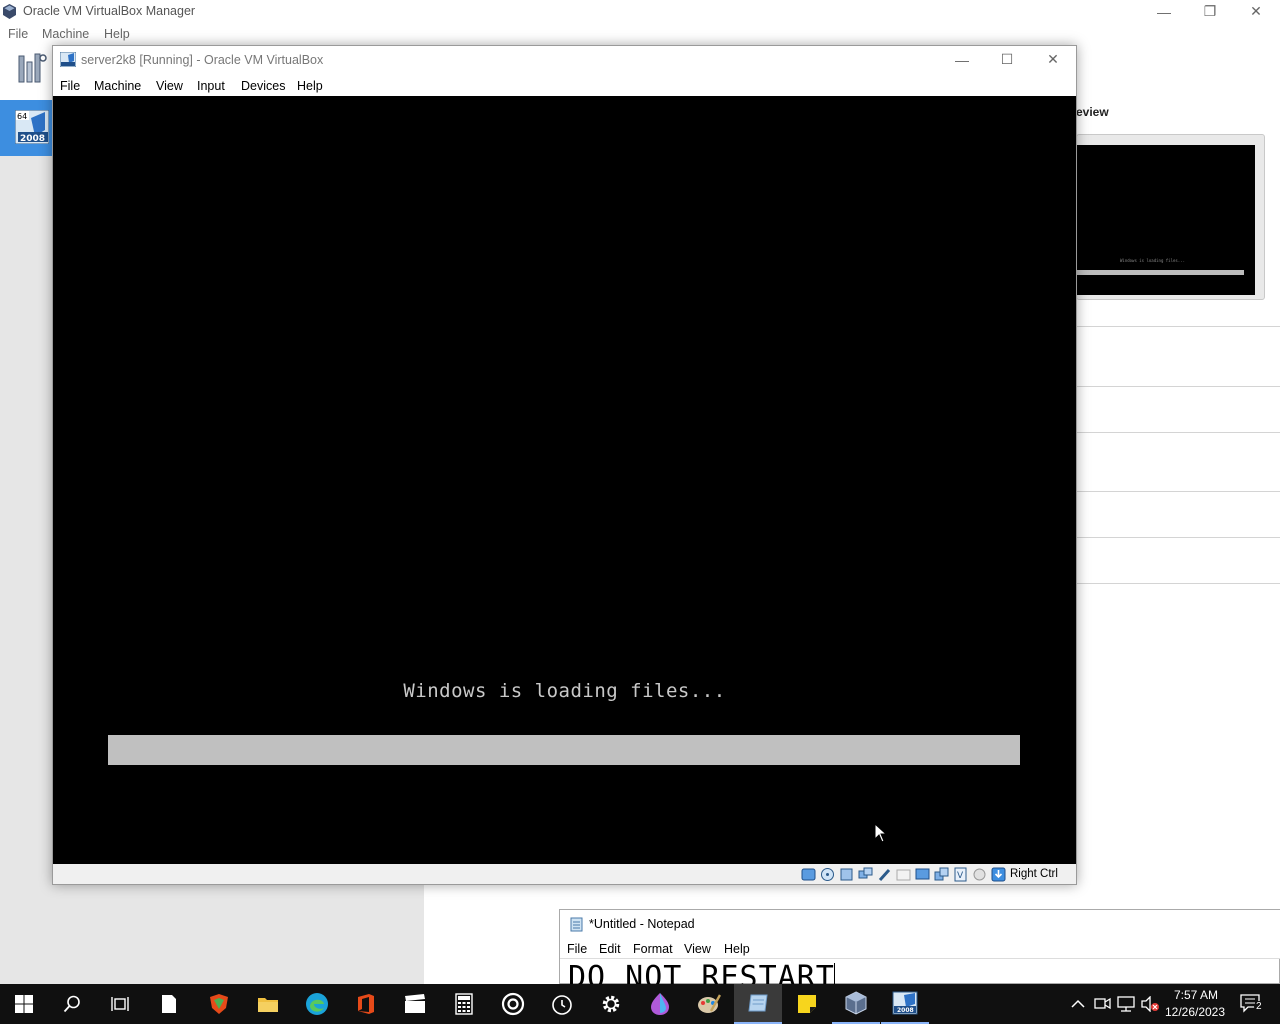 This screenshot has width=1280, height=1024. I want to click on machine-list-item-server2k8: 64 2008, so click(26, 128).